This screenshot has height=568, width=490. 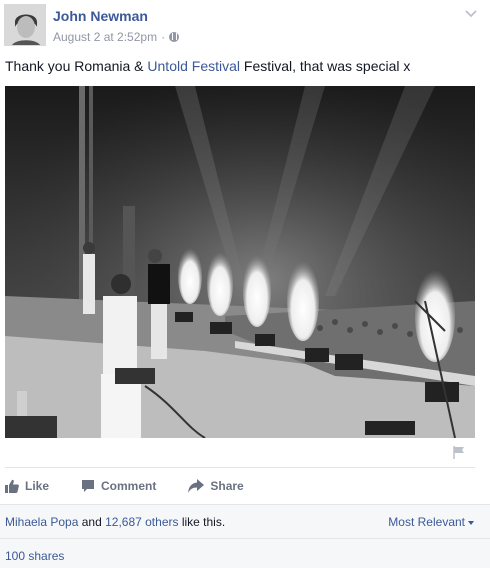 I want to click on share-button: Share, so click(x=216, y=486).